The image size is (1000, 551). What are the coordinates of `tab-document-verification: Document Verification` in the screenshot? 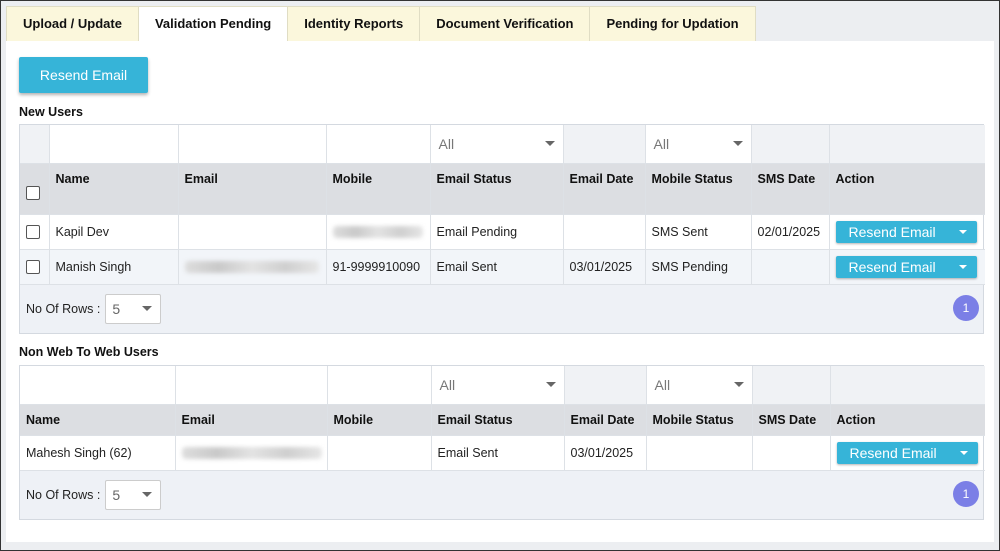 It's located at (504, 24).